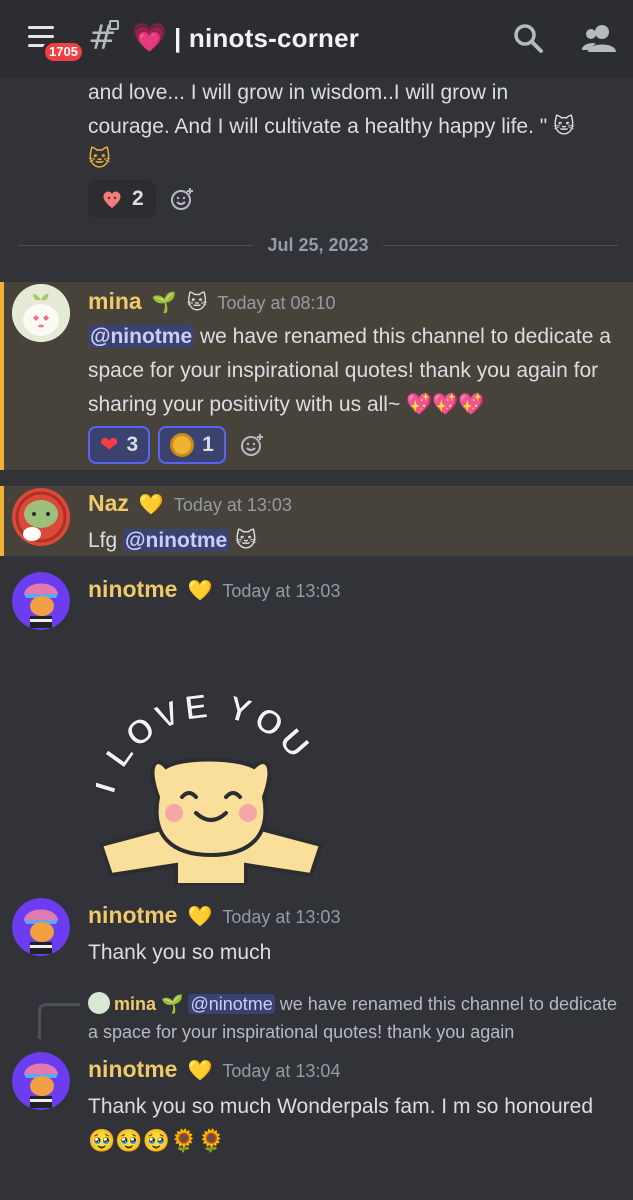  What do you see at coordinates (356, 541) in the screenshot?
I see `message-content: Lfg @ninotme 🐱` at bounding box center [356, 541].